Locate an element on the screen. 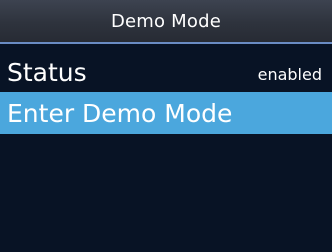  status-value: enabled is located at coordinates (289, 74).